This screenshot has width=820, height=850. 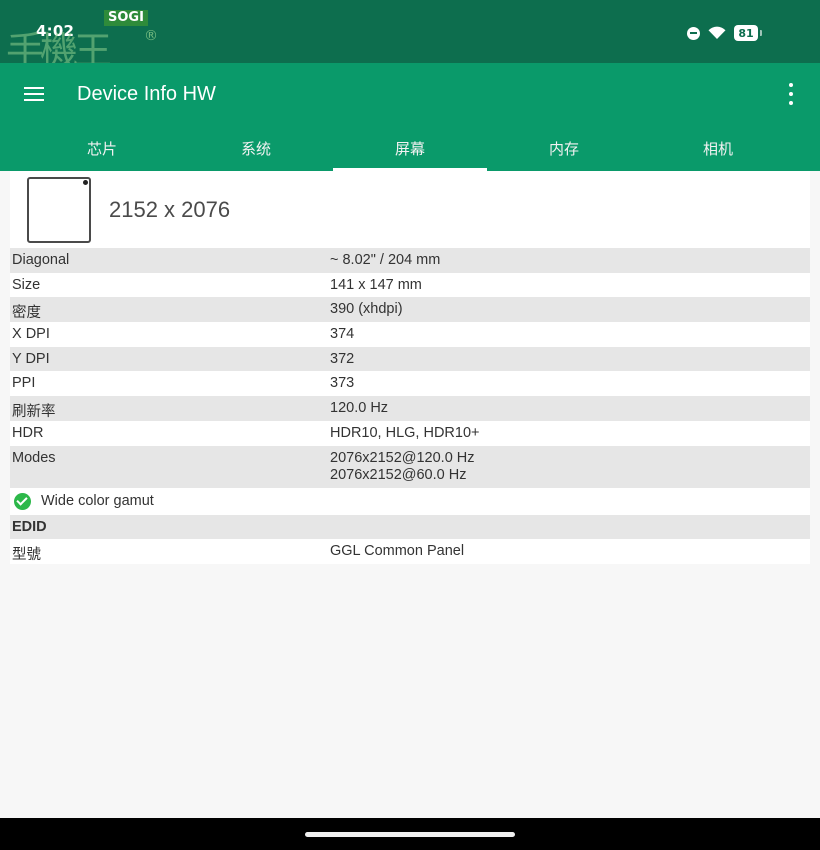 What do you see at coordinates (342, 358) in the screenshot?
I see `row-value: 372` at bounding box center [342, 358].